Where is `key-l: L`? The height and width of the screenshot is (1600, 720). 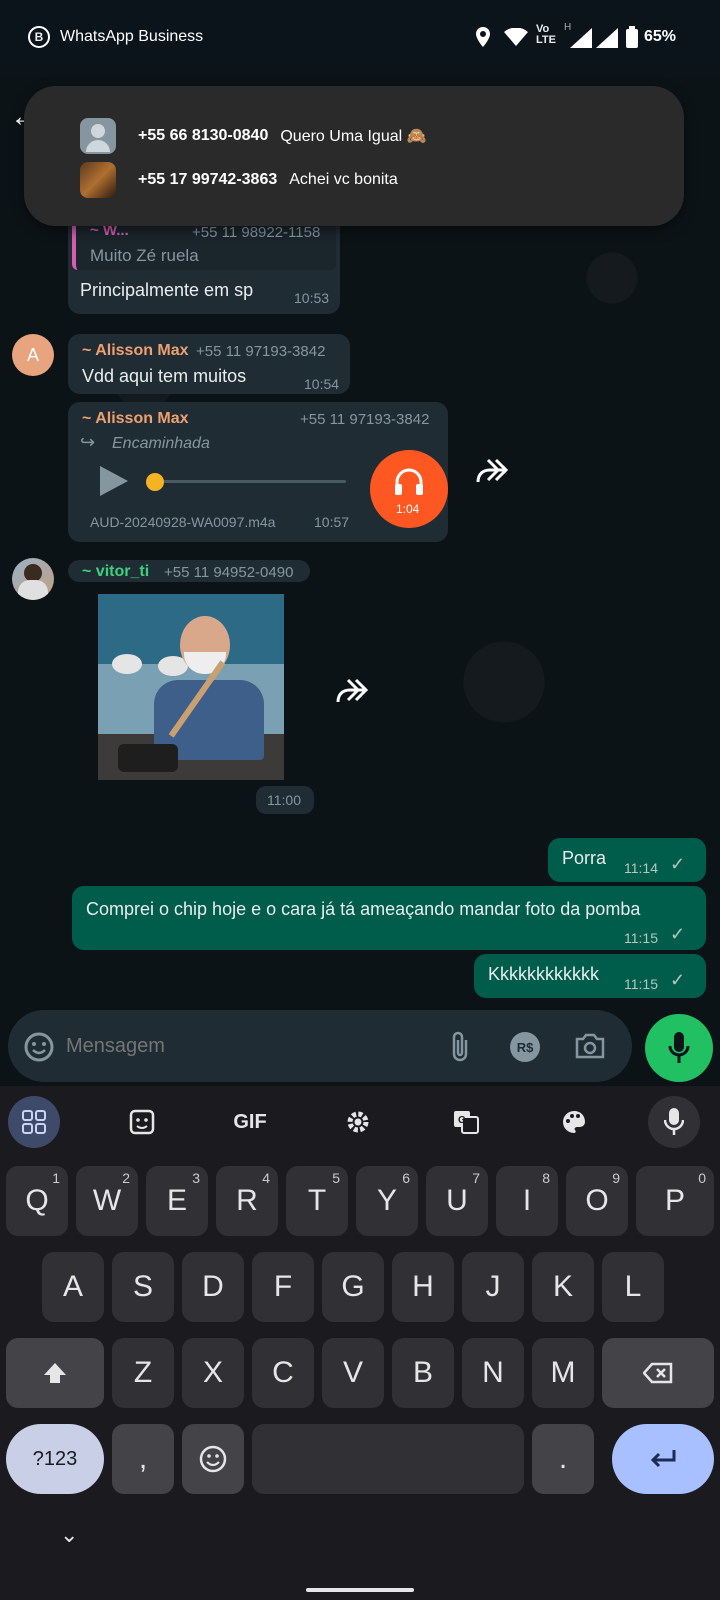 key-l: L is located at coordinates (633, 1287).